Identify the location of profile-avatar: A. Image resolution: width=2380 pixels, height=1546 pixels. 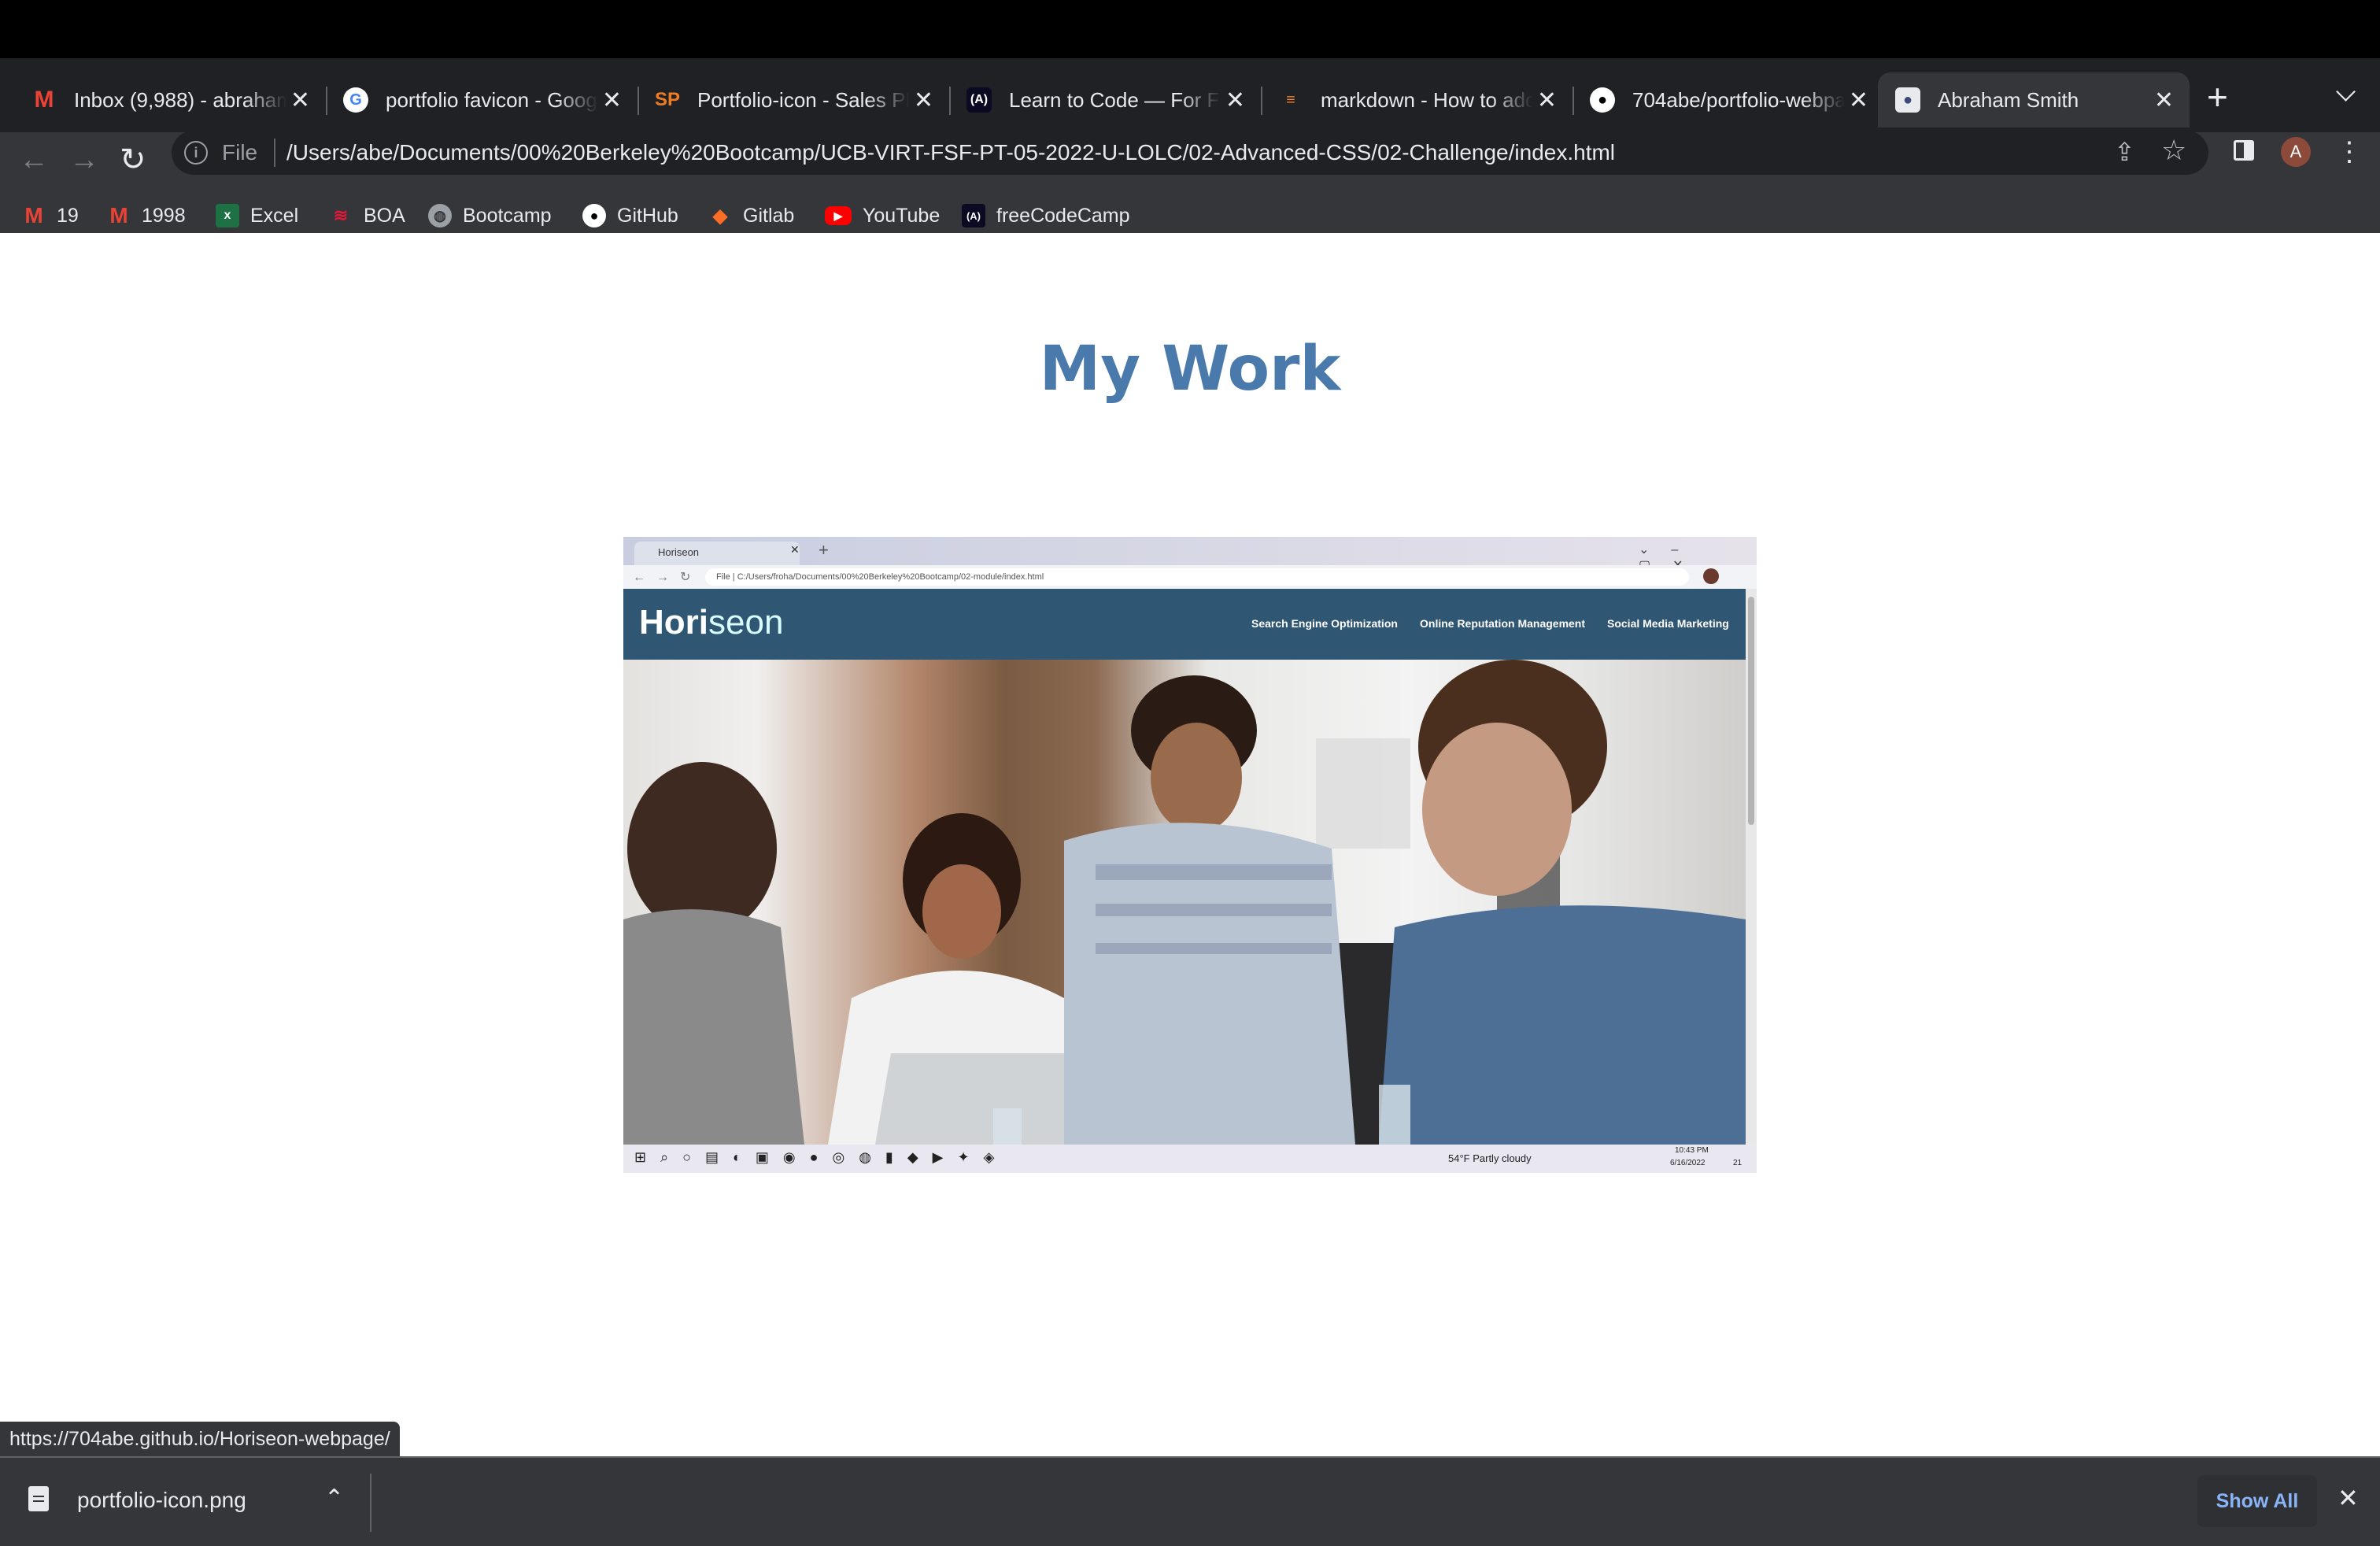
(2296, 152).